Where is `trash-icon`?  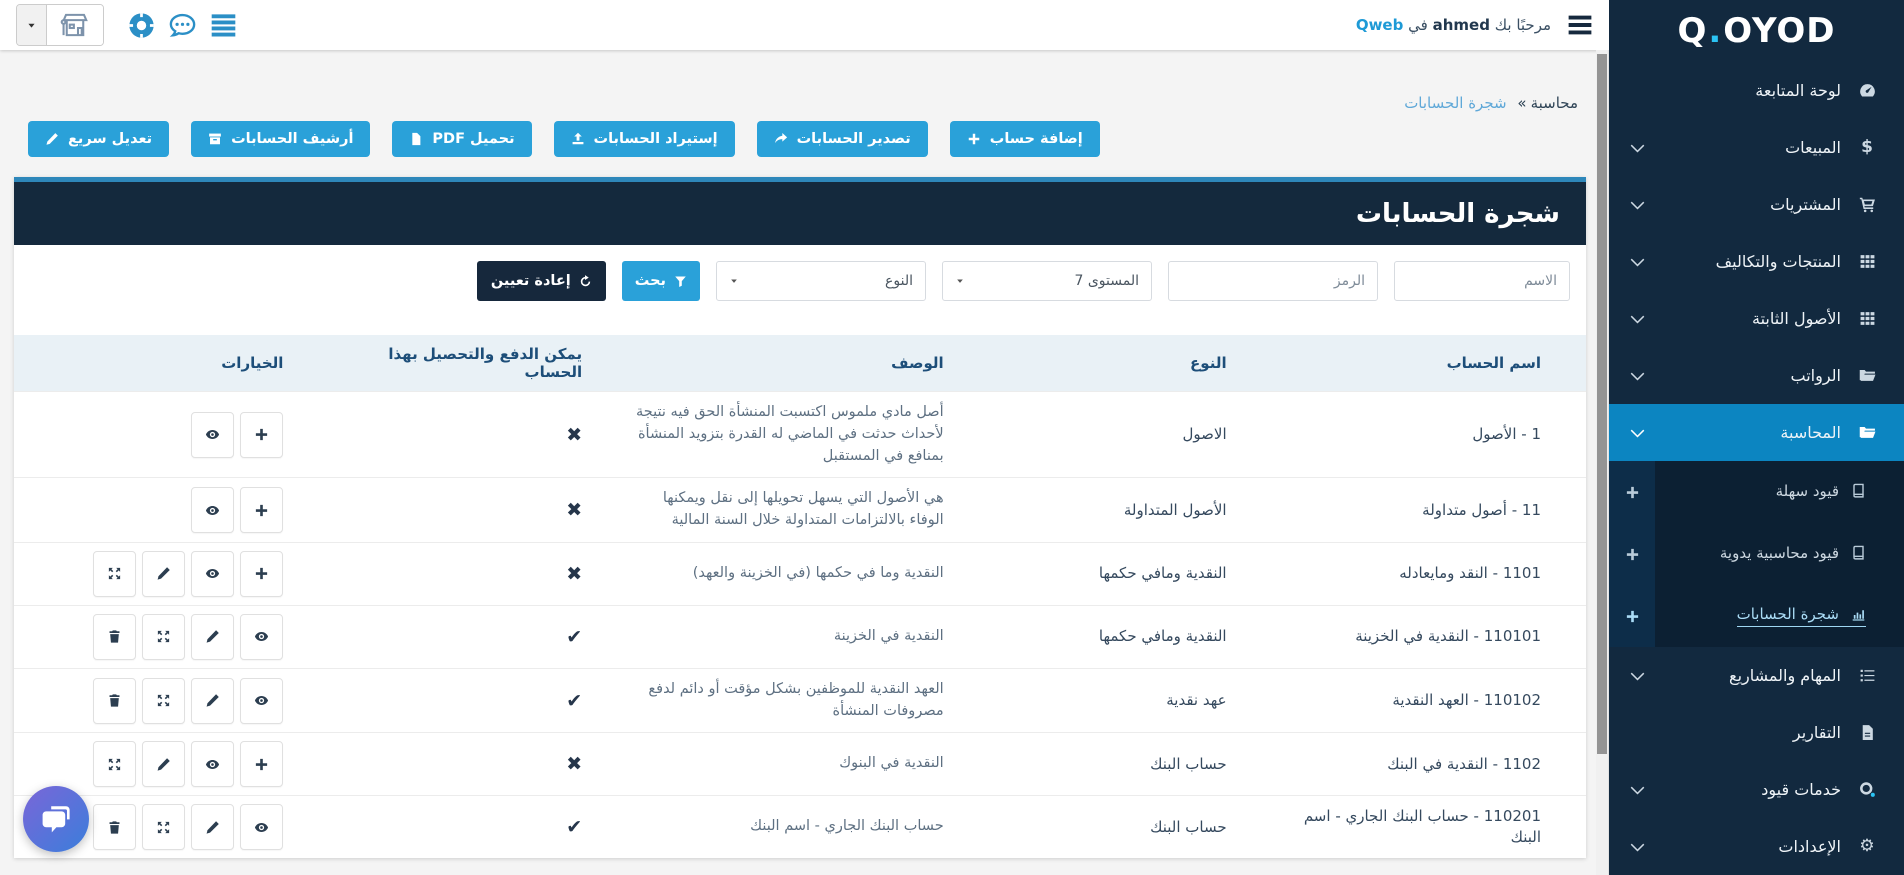 trash-icon is located at coordinates (114, 700).